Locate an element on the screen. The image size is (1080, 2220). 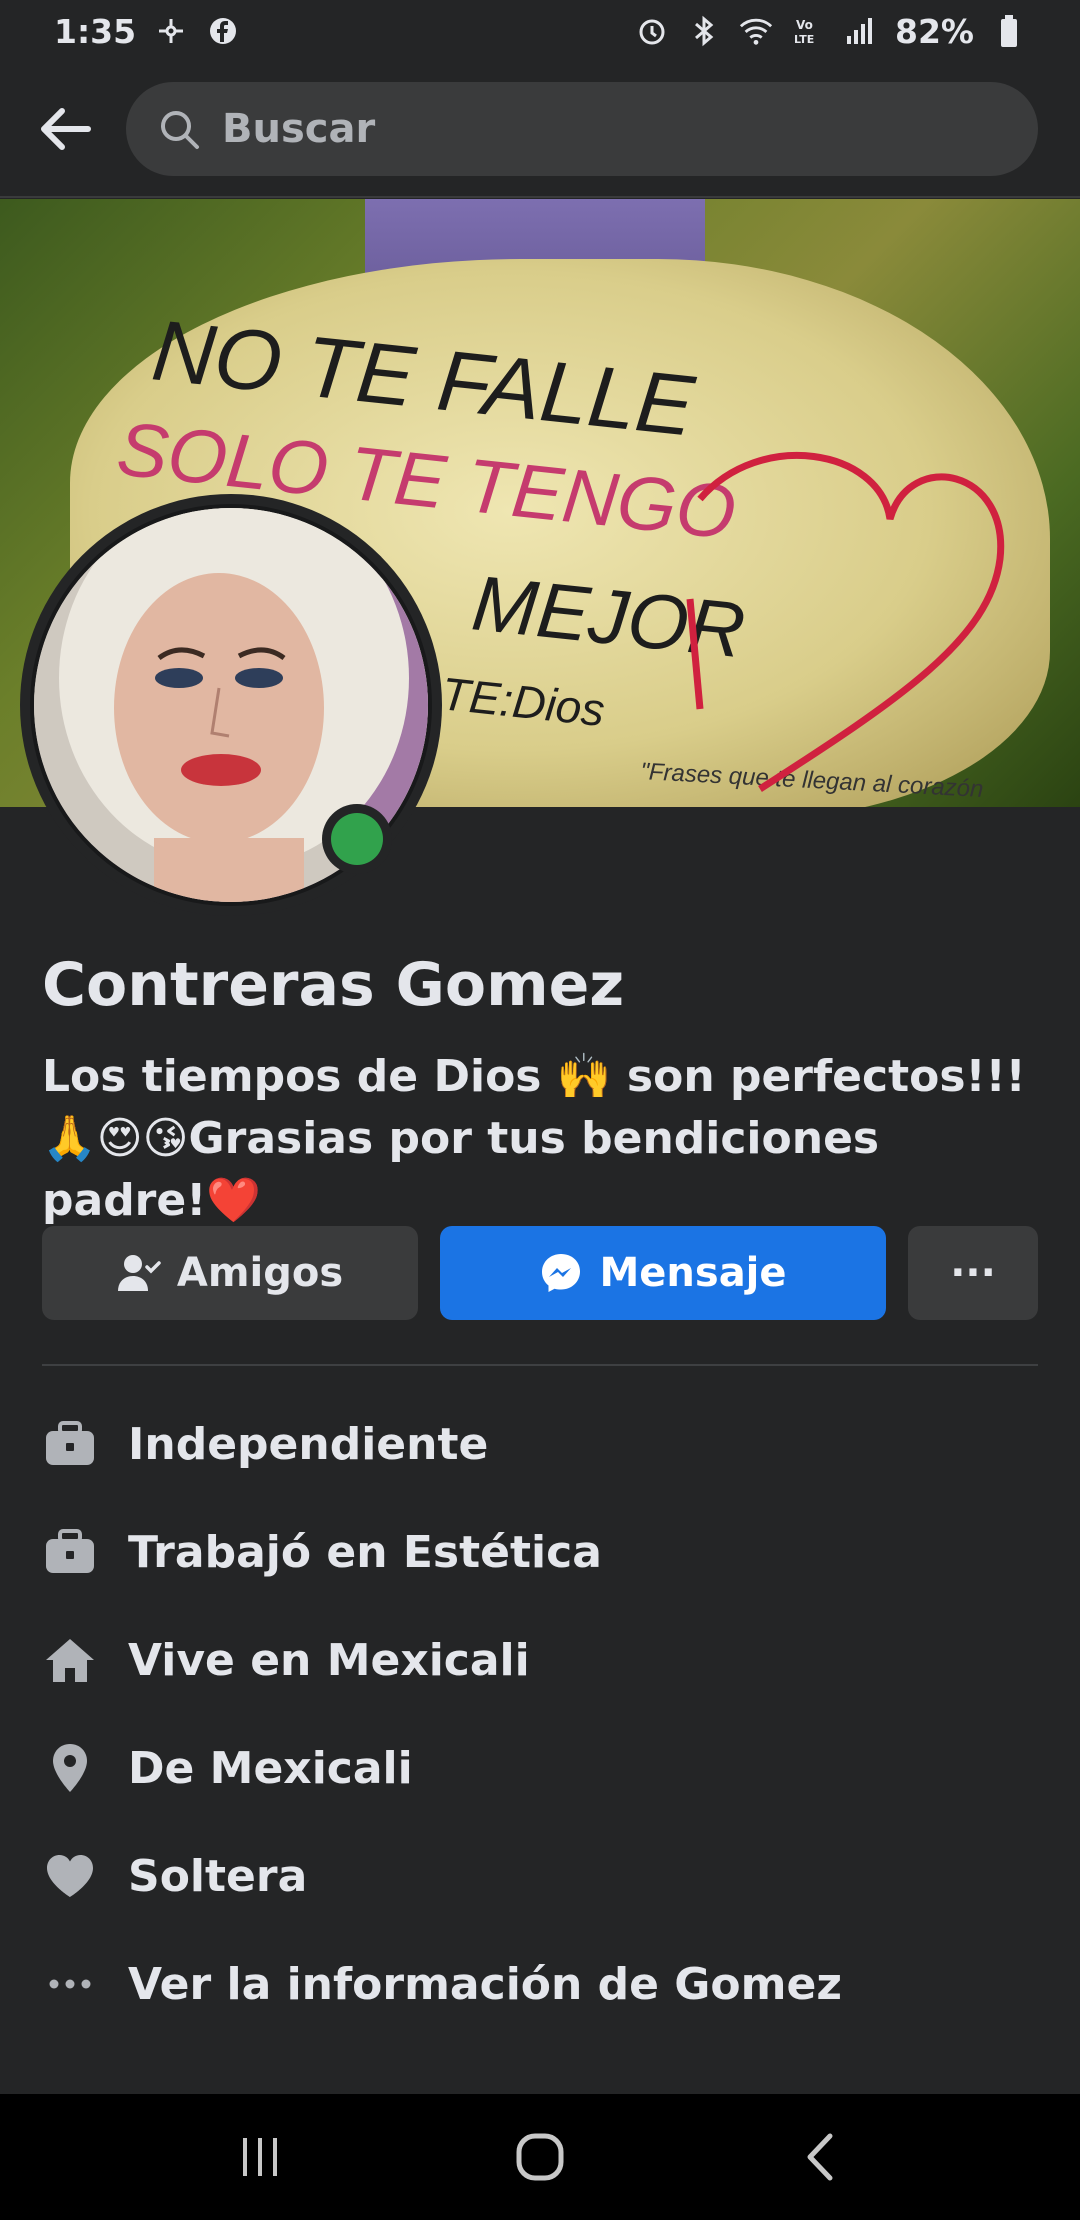
more-dots-icon: ··· is located at coordinates (973, 1273).